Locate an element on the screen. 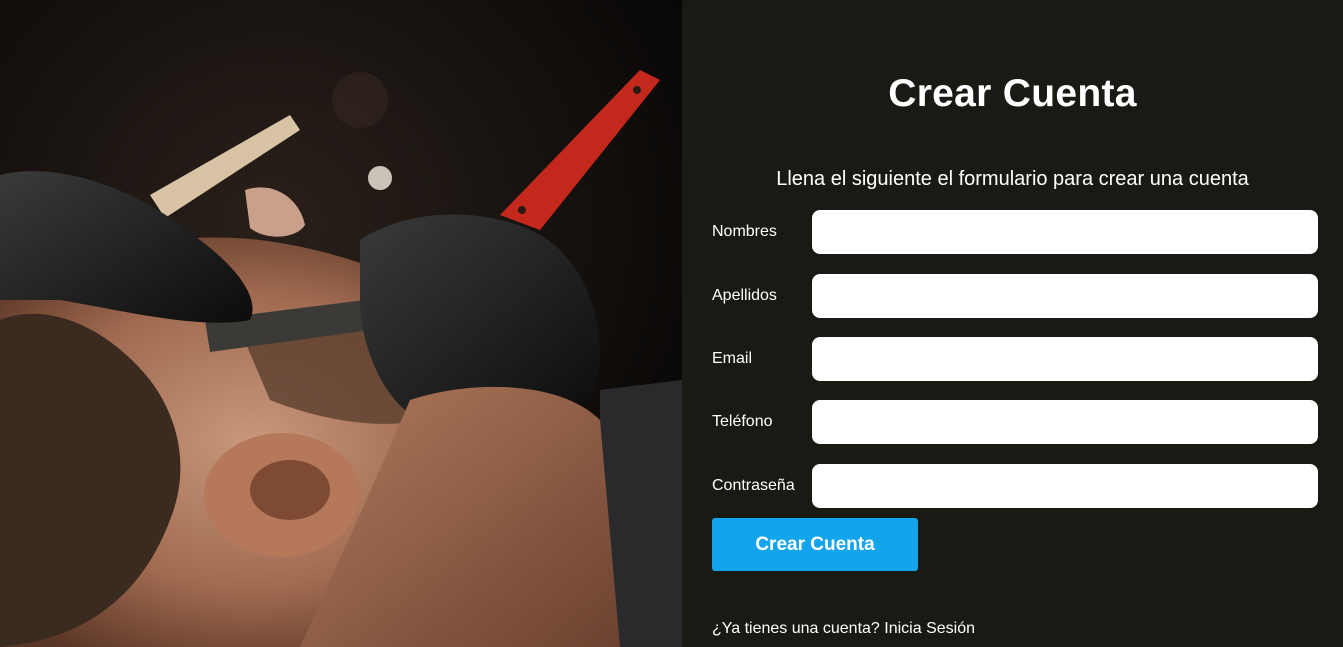 This screenshot has width=1343, height=647. nombres-label: Nombres is located at coordinates (744, 231).